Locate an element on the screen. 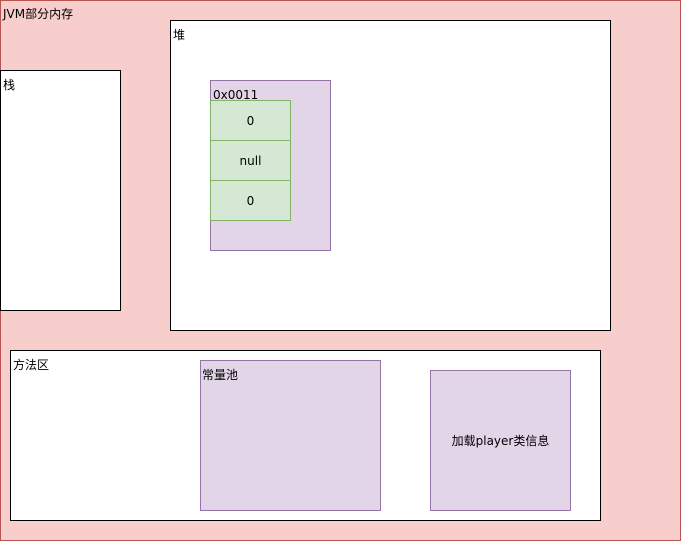 The image size is (681, 541). constant-pool: 常量池 is located at coordinates (290, 435).